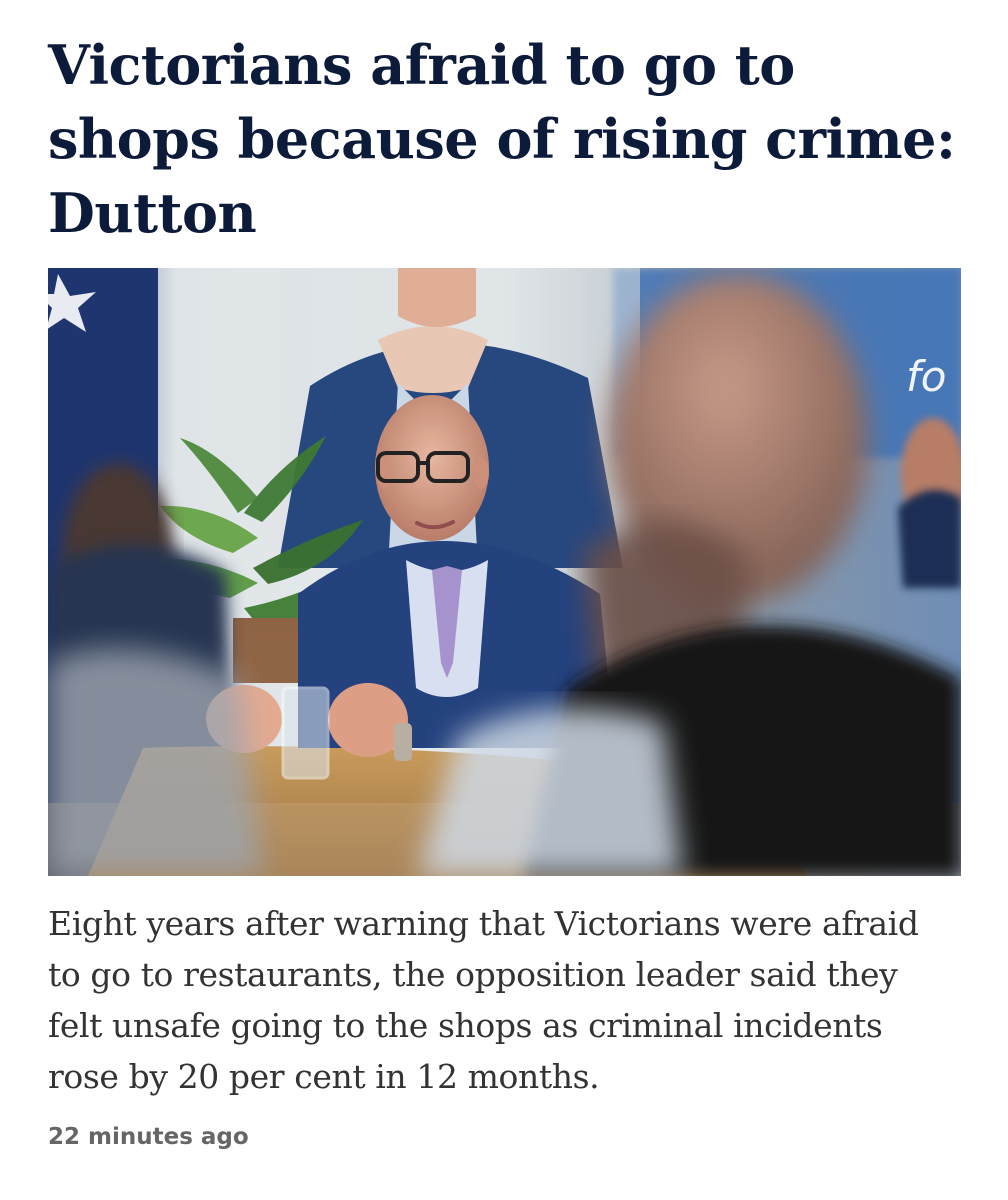  Describe the element at coordinates (926, 376) in the screenshot. I see `background-sign-text: fo` at that location.